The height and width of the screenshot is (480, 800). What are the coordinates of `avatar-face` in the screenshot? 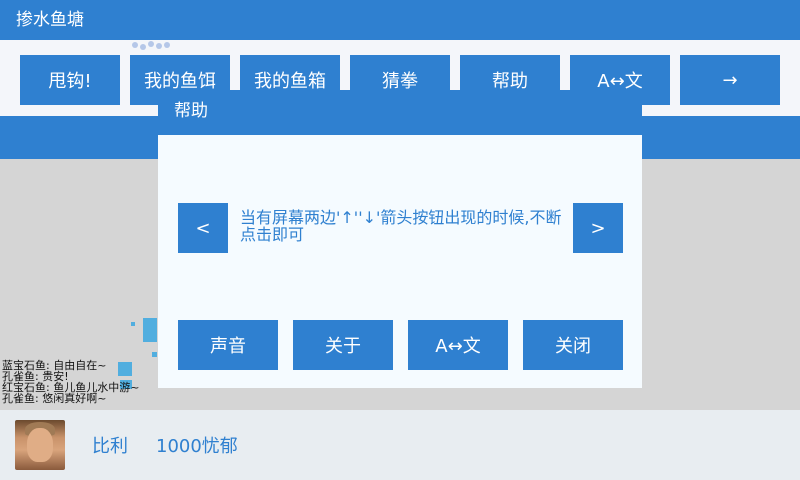 It's located at (40, 445).